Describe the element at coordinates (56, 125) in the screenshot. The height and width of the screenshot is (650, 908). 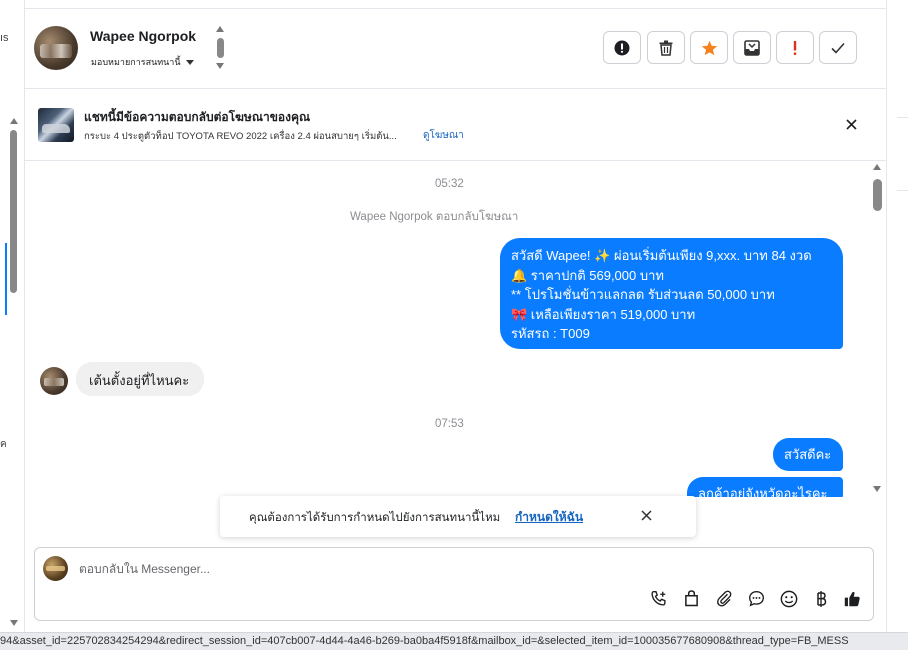
I see `ad-thumbnail` at that location.